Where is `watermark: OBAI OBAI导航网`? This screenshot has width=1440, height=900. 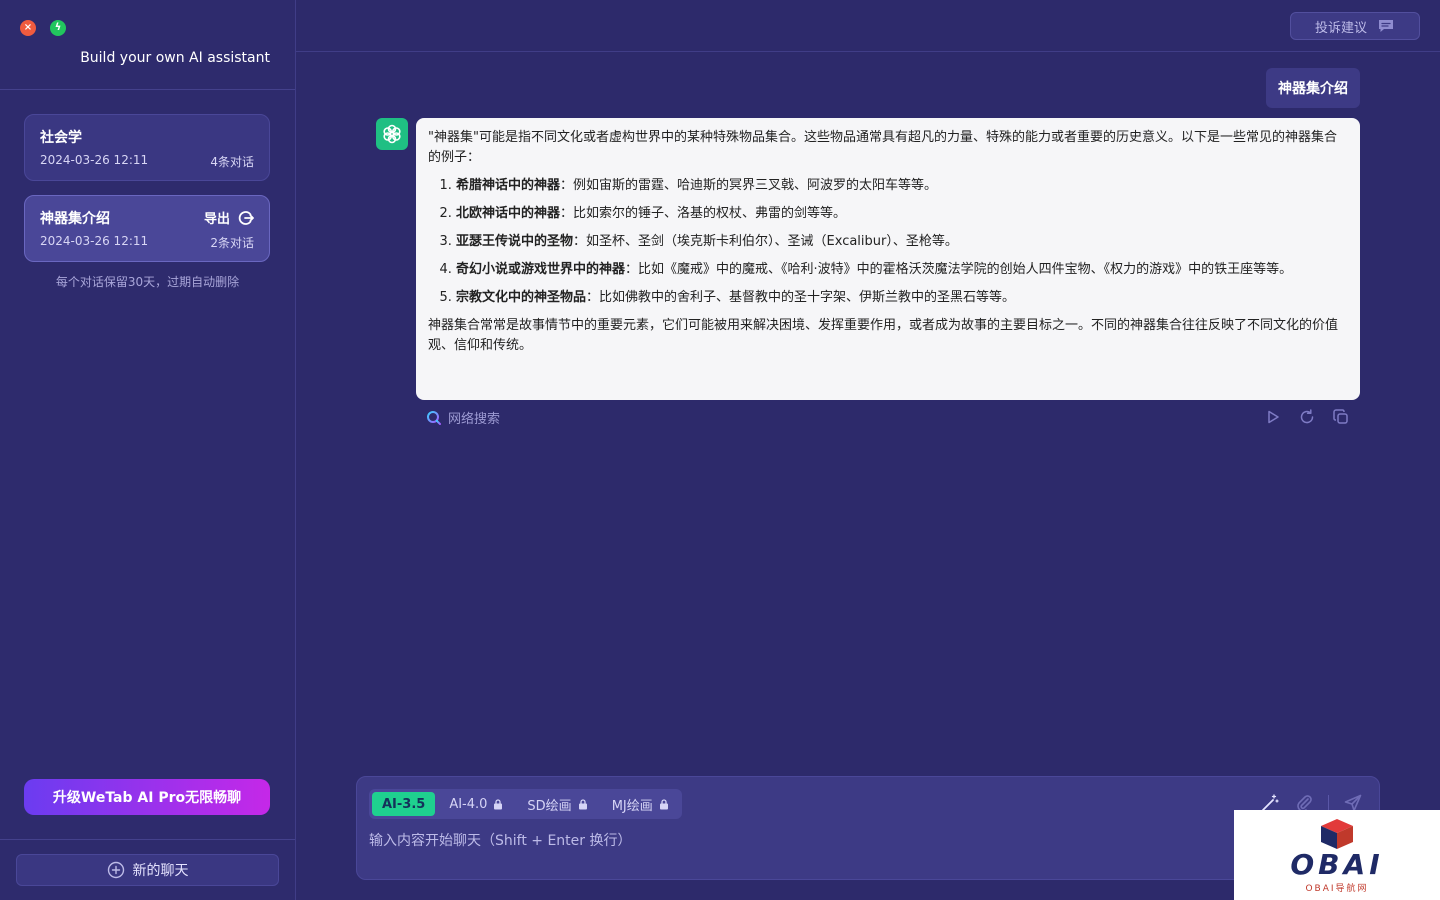 watermark: OBAI OBAI导航网 is located at coordinates (1337, 855).